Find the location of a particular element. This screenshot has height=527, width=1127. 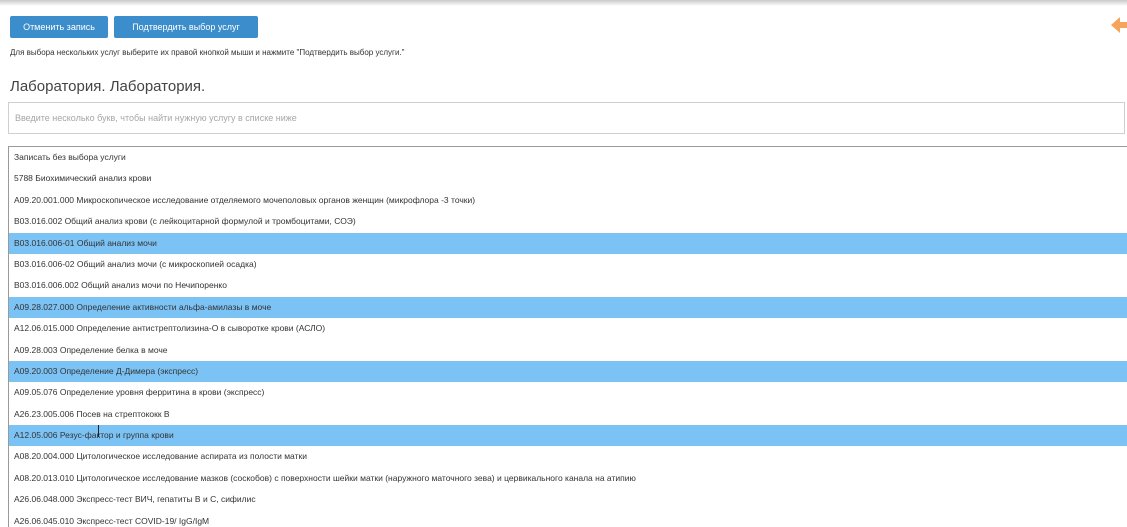

service-list-item: A26.23.005.006 Посев на стрептококк В is located at coordinates (568, 414).